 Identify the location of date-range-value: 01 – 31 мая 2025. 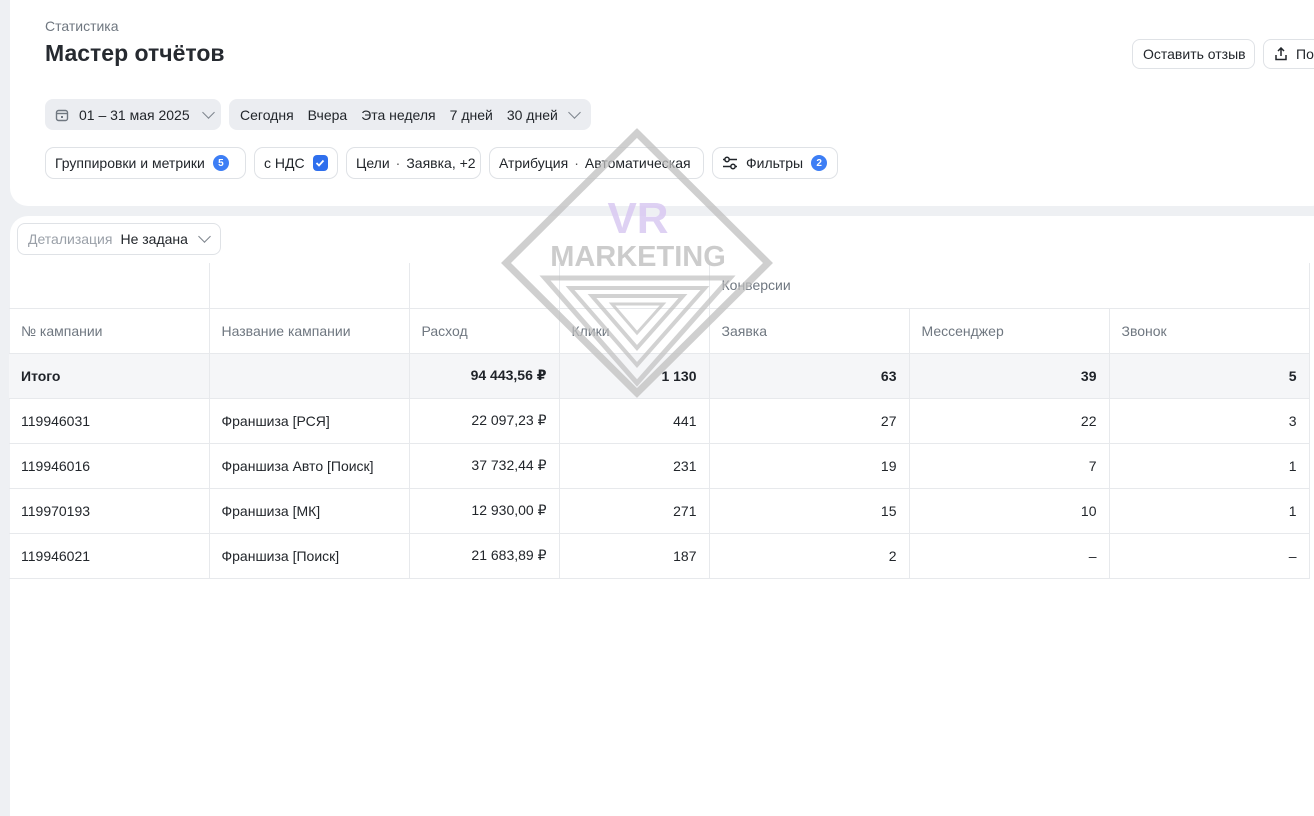
(134, 114).